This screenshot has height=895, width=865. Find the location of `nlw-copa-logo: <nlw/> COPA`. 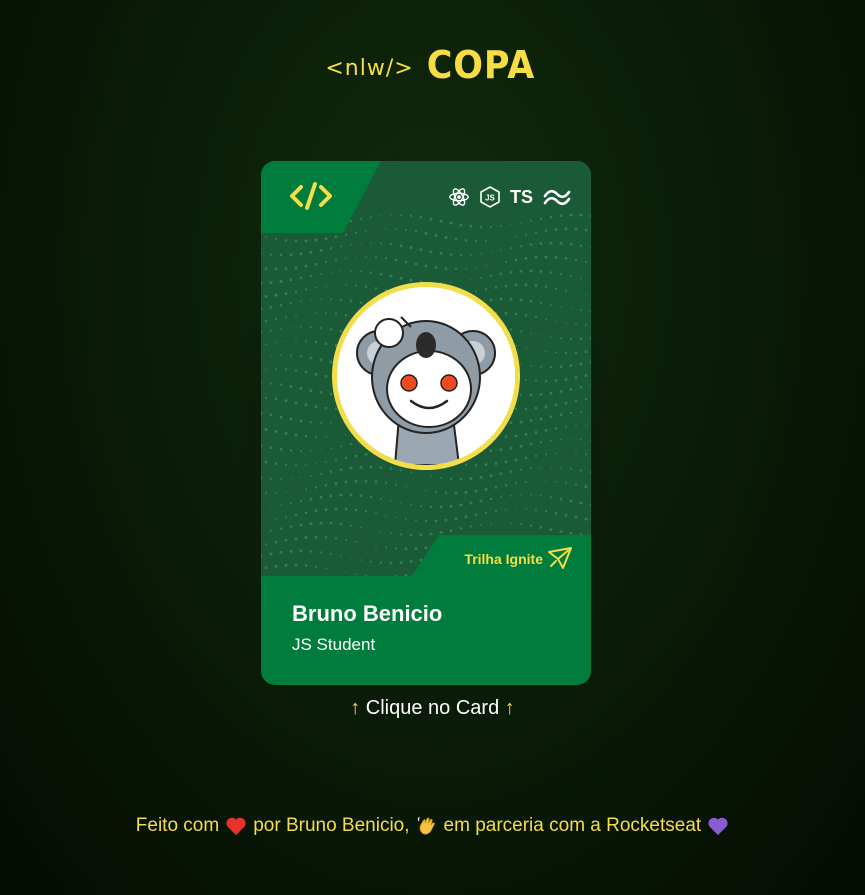

nlw-copa-logo: <nlw/> COPA is located at coordinates (432, 65).